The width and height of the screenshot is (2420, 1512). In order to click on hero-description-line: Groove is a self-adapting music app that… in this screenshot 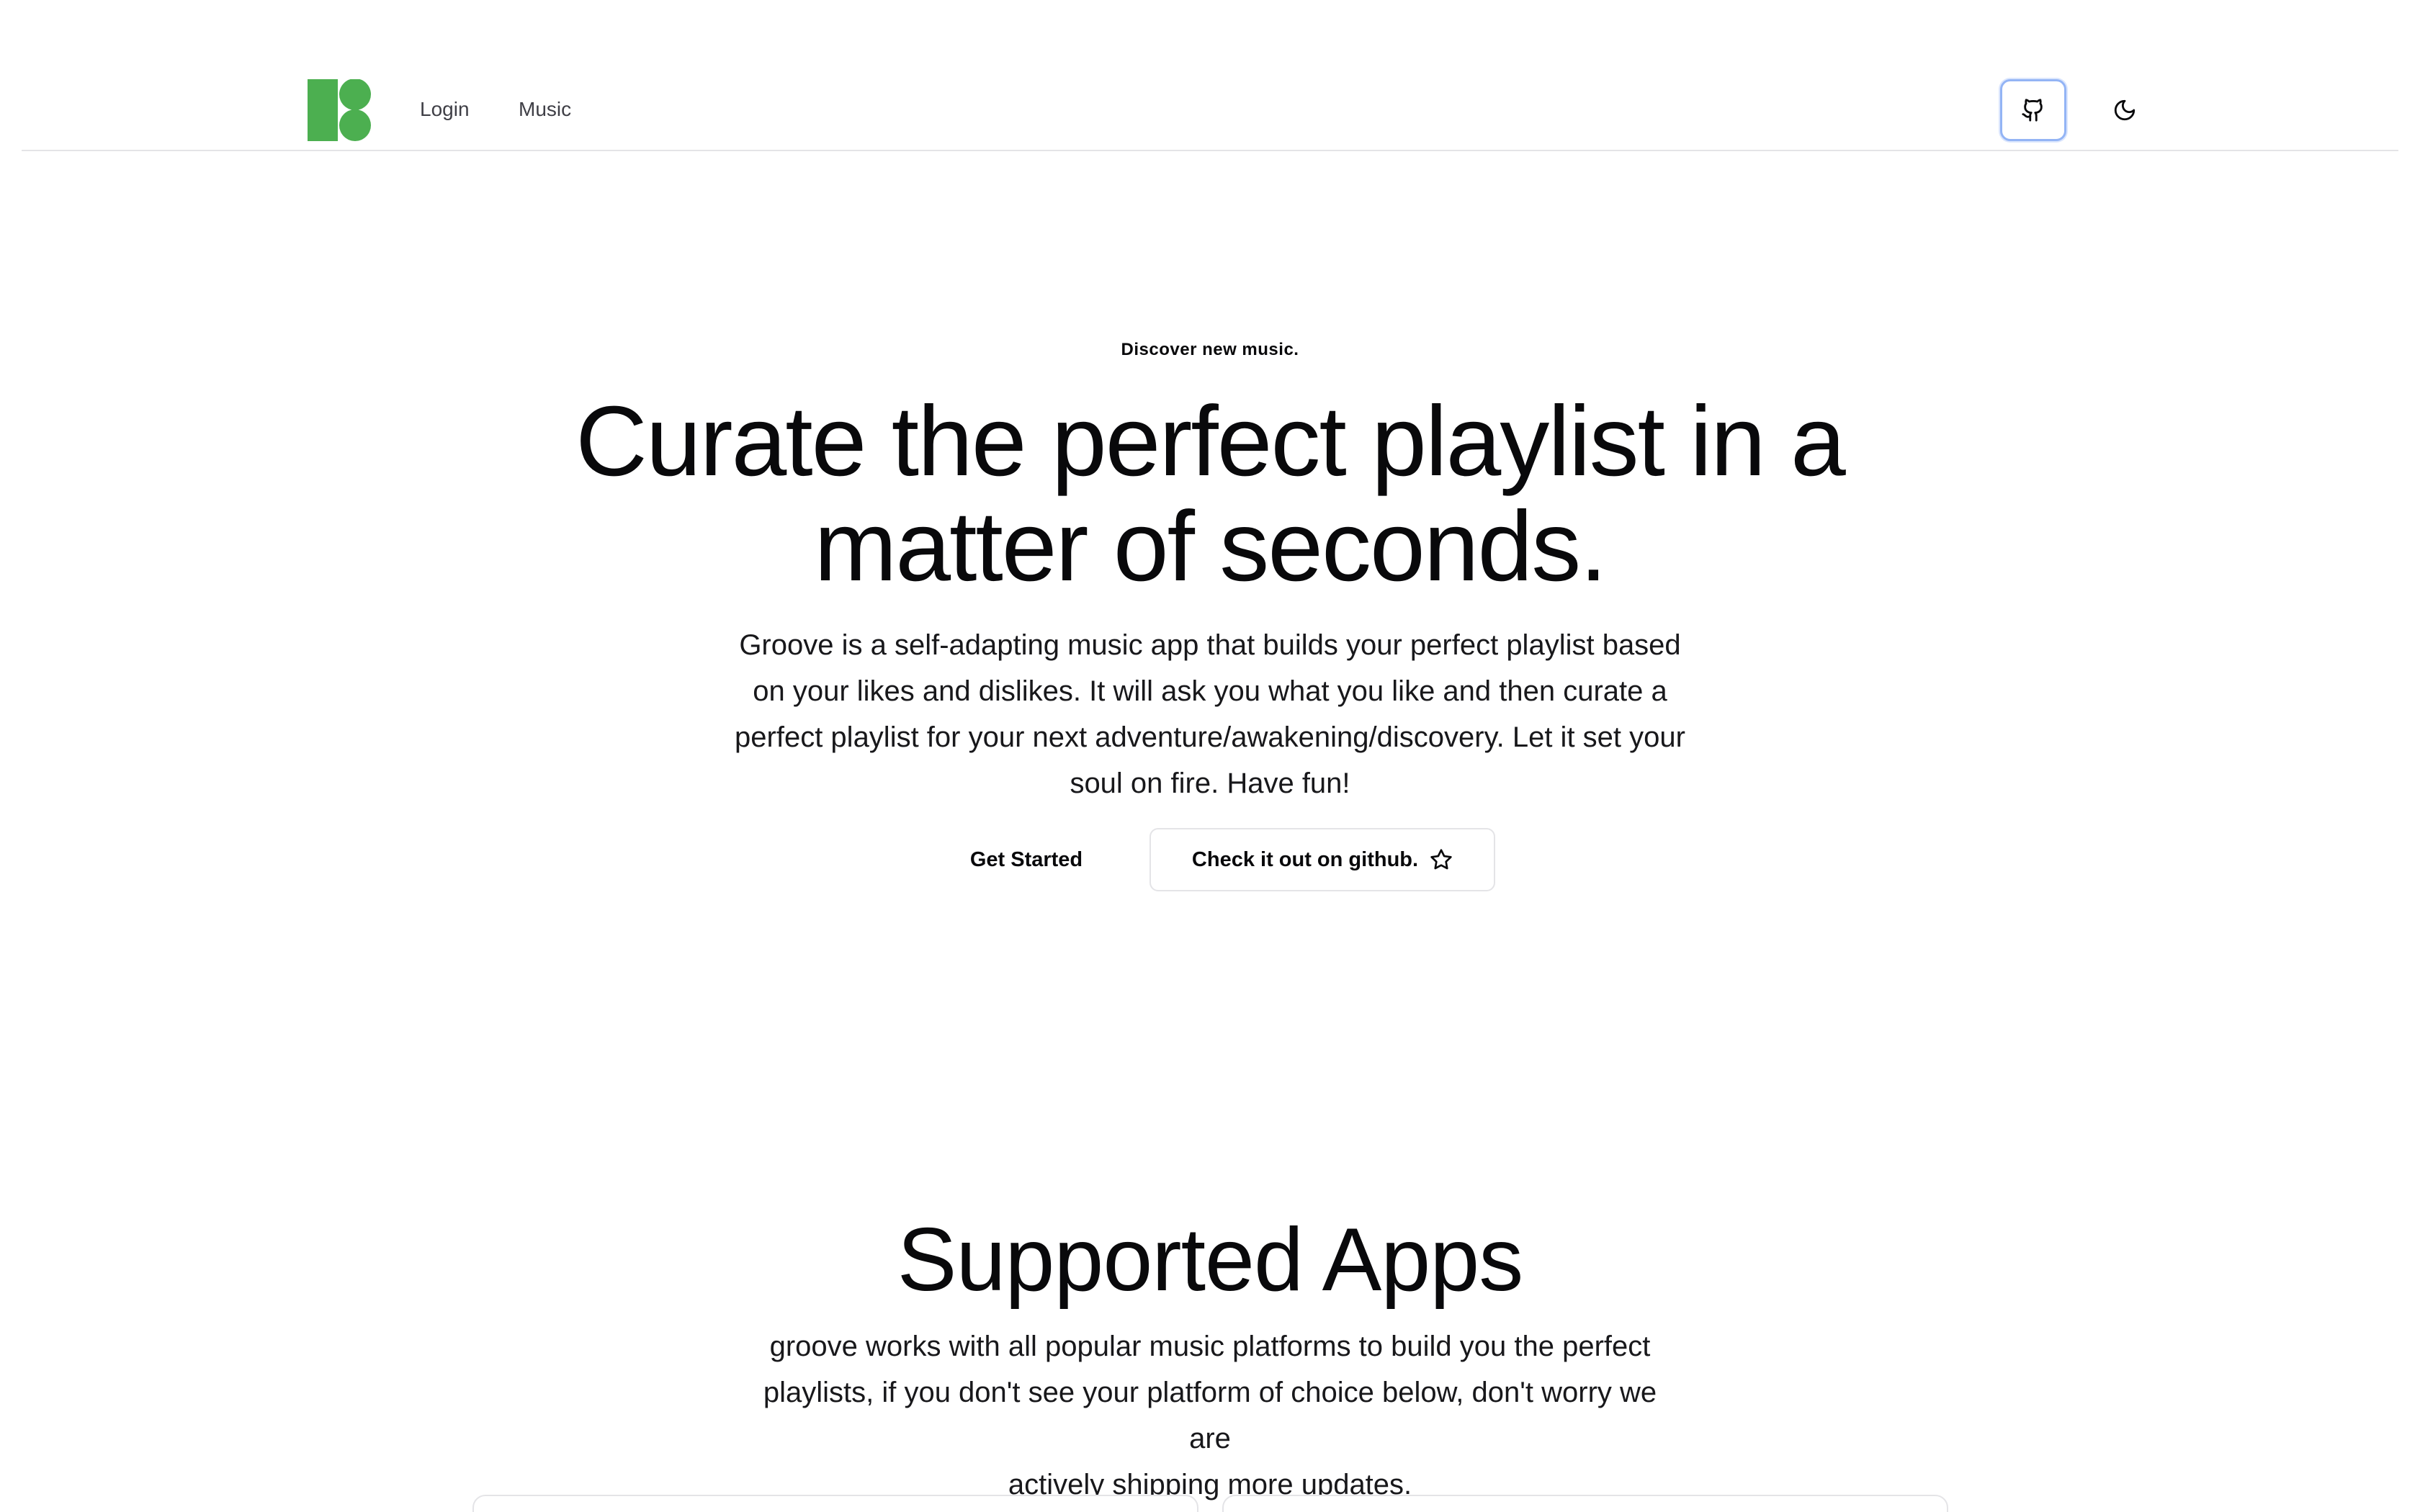, I will do `click(1210, 645)`.